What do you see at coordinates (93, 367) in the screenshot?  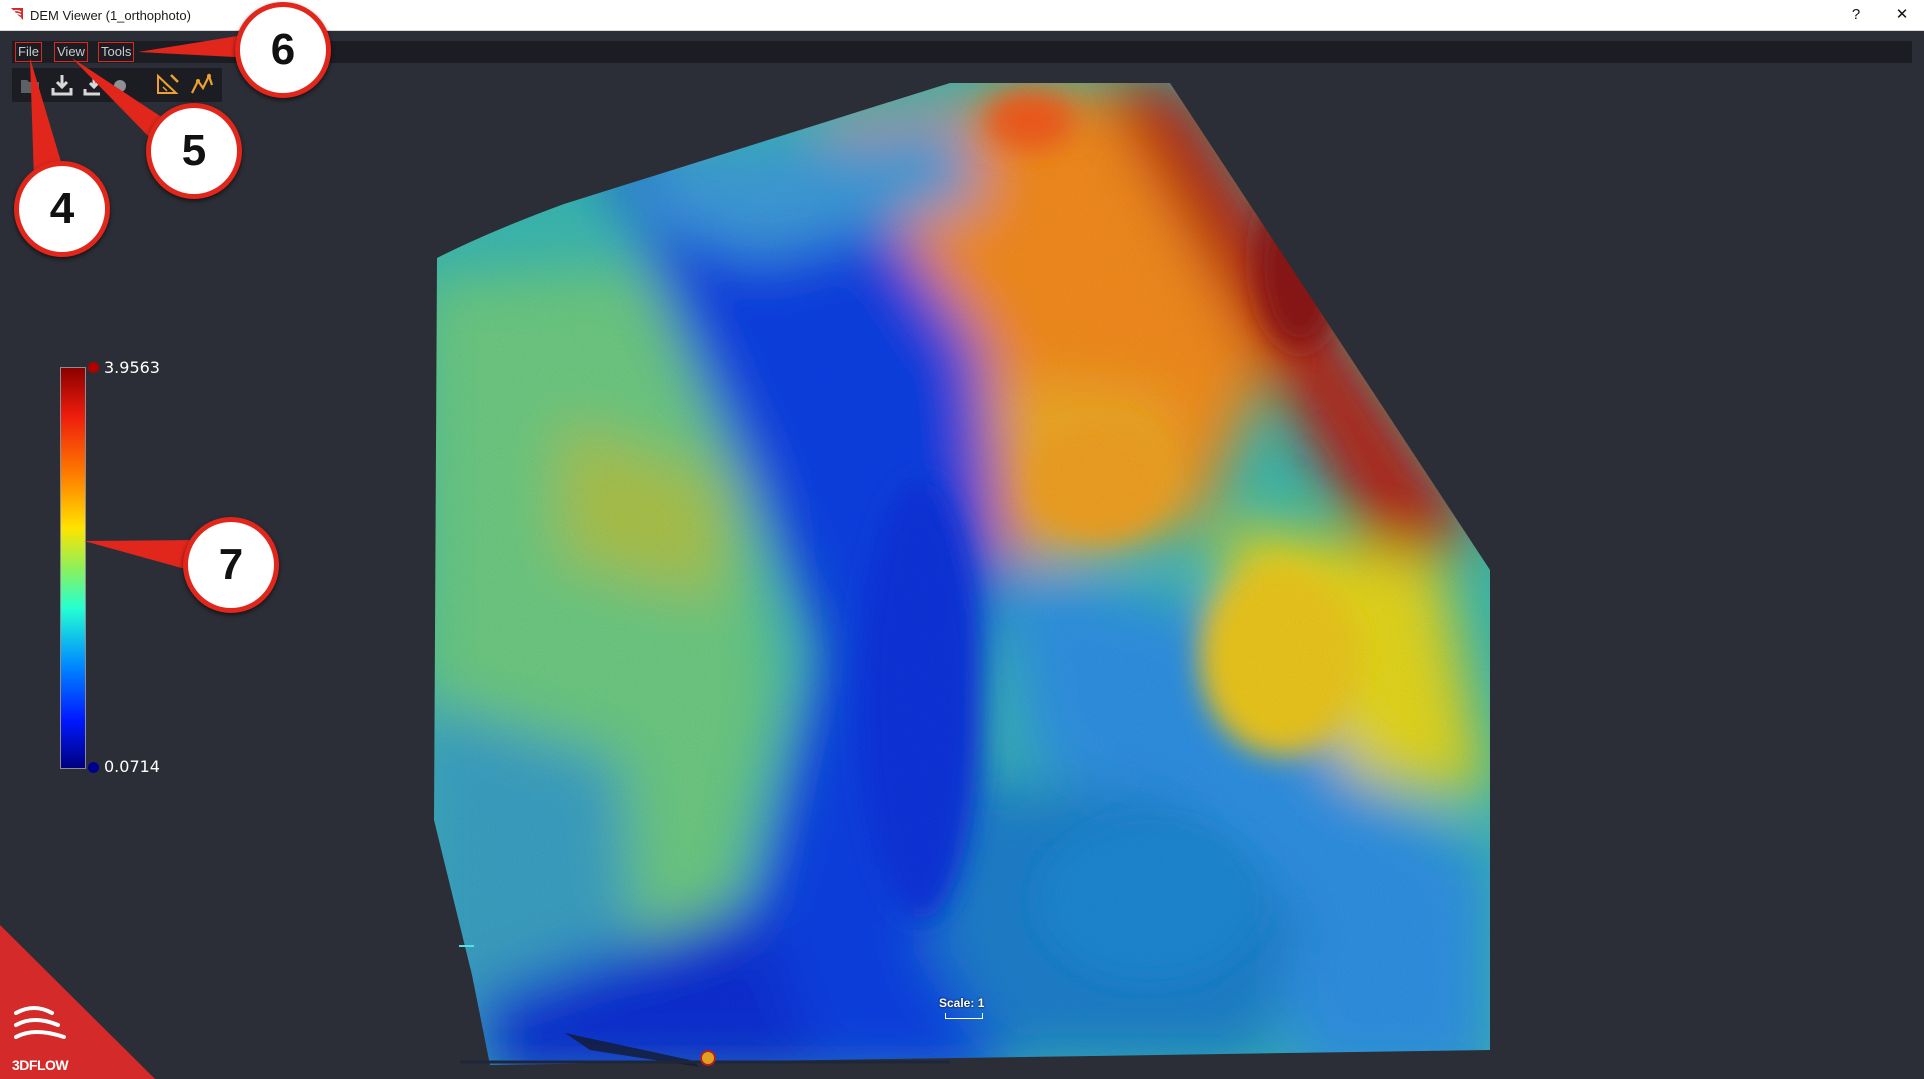 I see `max-value-marker` at bounding box center [93, 367].